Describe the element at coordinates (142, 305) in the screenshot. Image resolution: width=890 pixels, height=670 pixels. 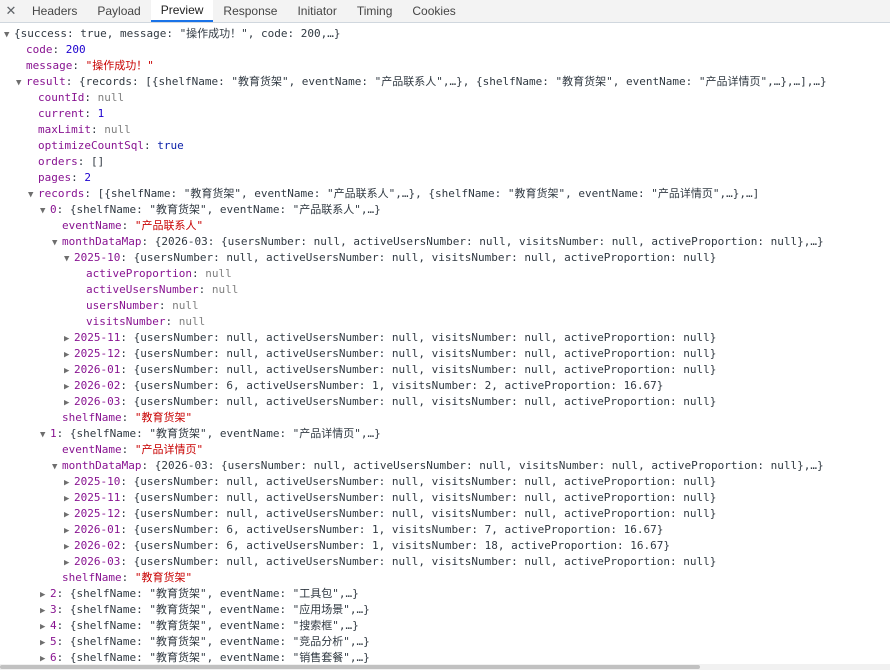
I see `tree-property-row: usersNumber: null` at that location.